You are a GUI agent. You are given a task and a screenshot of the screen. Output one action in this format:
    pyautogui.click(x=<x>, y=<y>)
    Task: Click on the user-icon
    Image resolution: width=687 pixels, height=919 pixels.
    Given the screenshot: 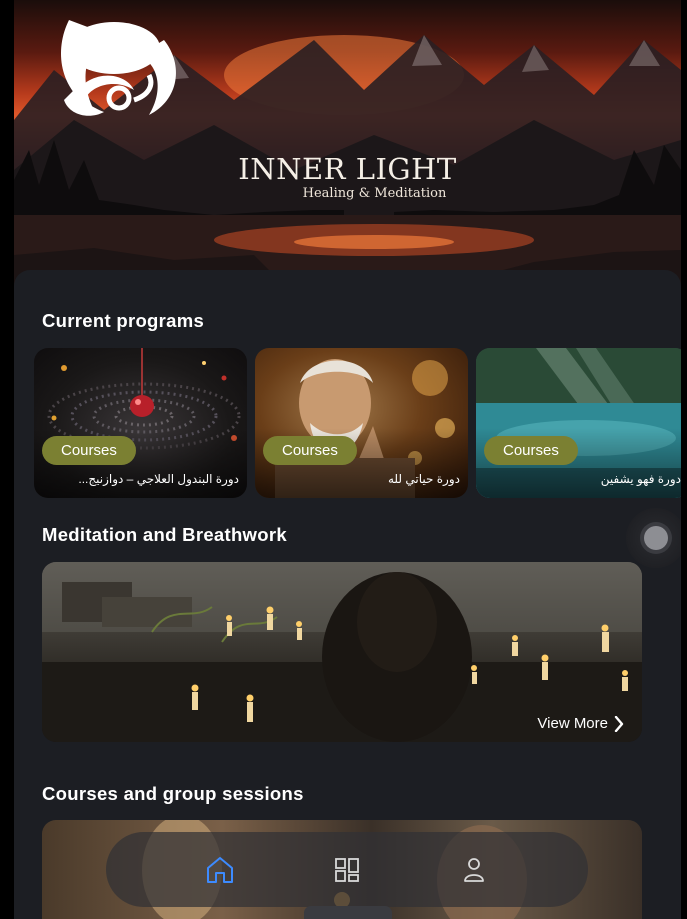 What is the action you would take?
    pyautogui.click(x=474, y=869)
    